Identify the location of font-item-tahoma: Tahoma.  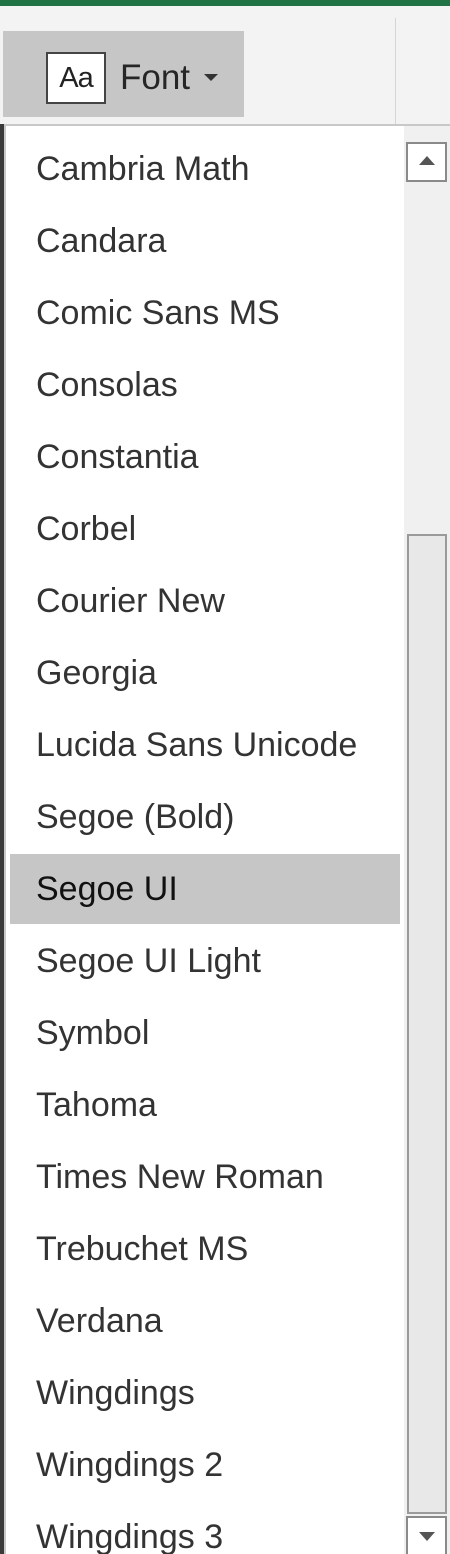
(205, 1105).